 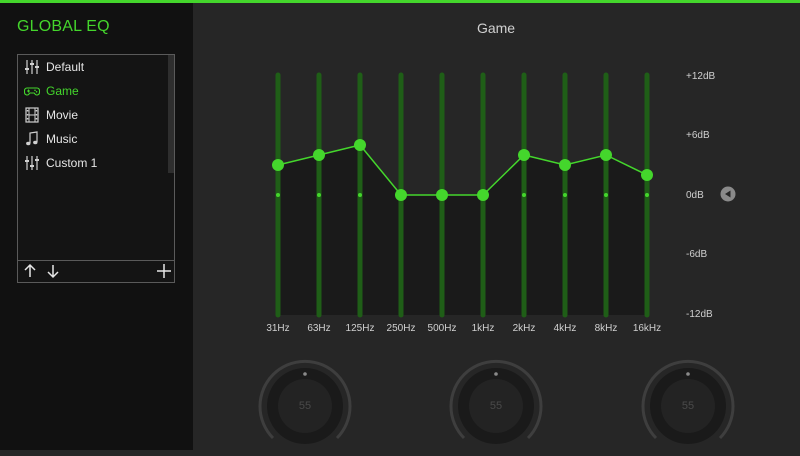 I want to click on sidebar-title: GLOBAL EQ, so click(x=63, y=26).